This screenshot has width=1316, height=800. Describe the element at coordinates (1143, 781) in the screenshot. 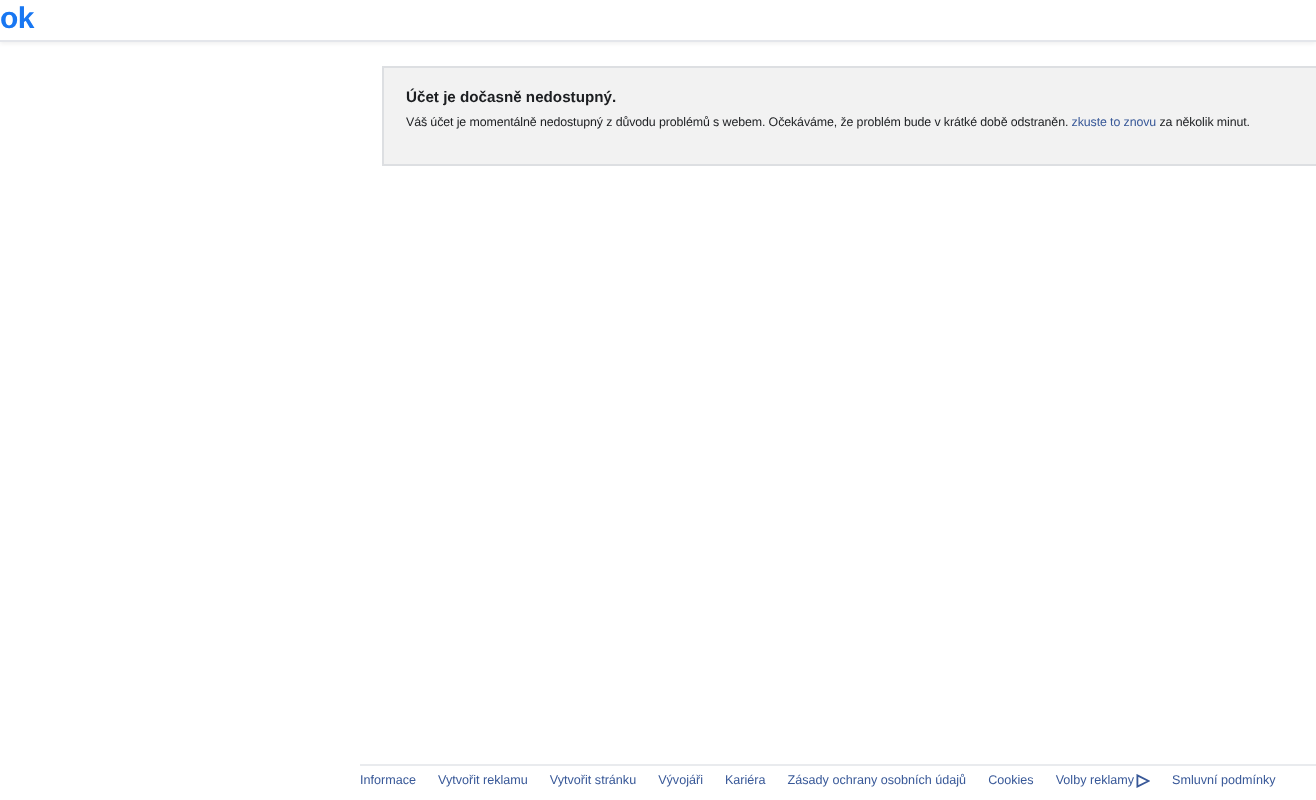

I see `ad-choices-icon` at that location.